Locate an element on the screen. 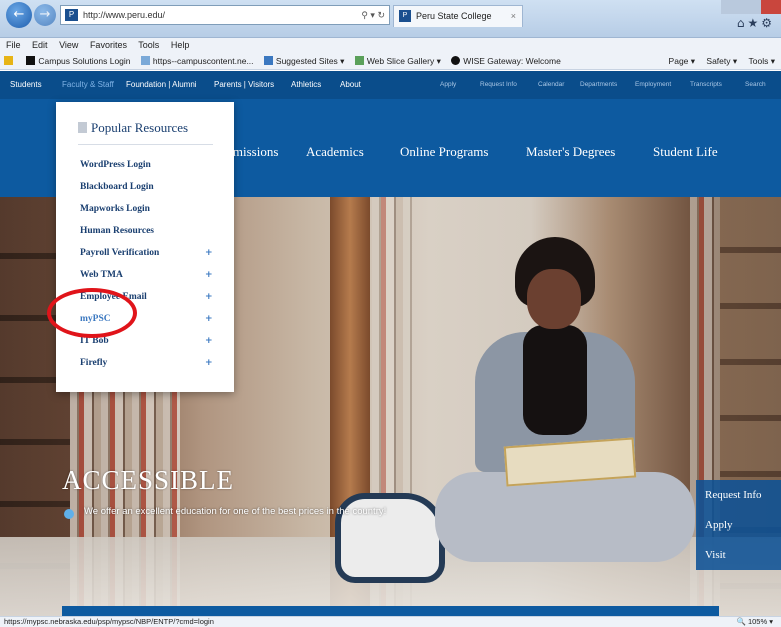 Image resolution: width=781 pixels, height=627 pixels. dropdown-item-wordpress: WordPress Login is located at coordinates (150, 165).